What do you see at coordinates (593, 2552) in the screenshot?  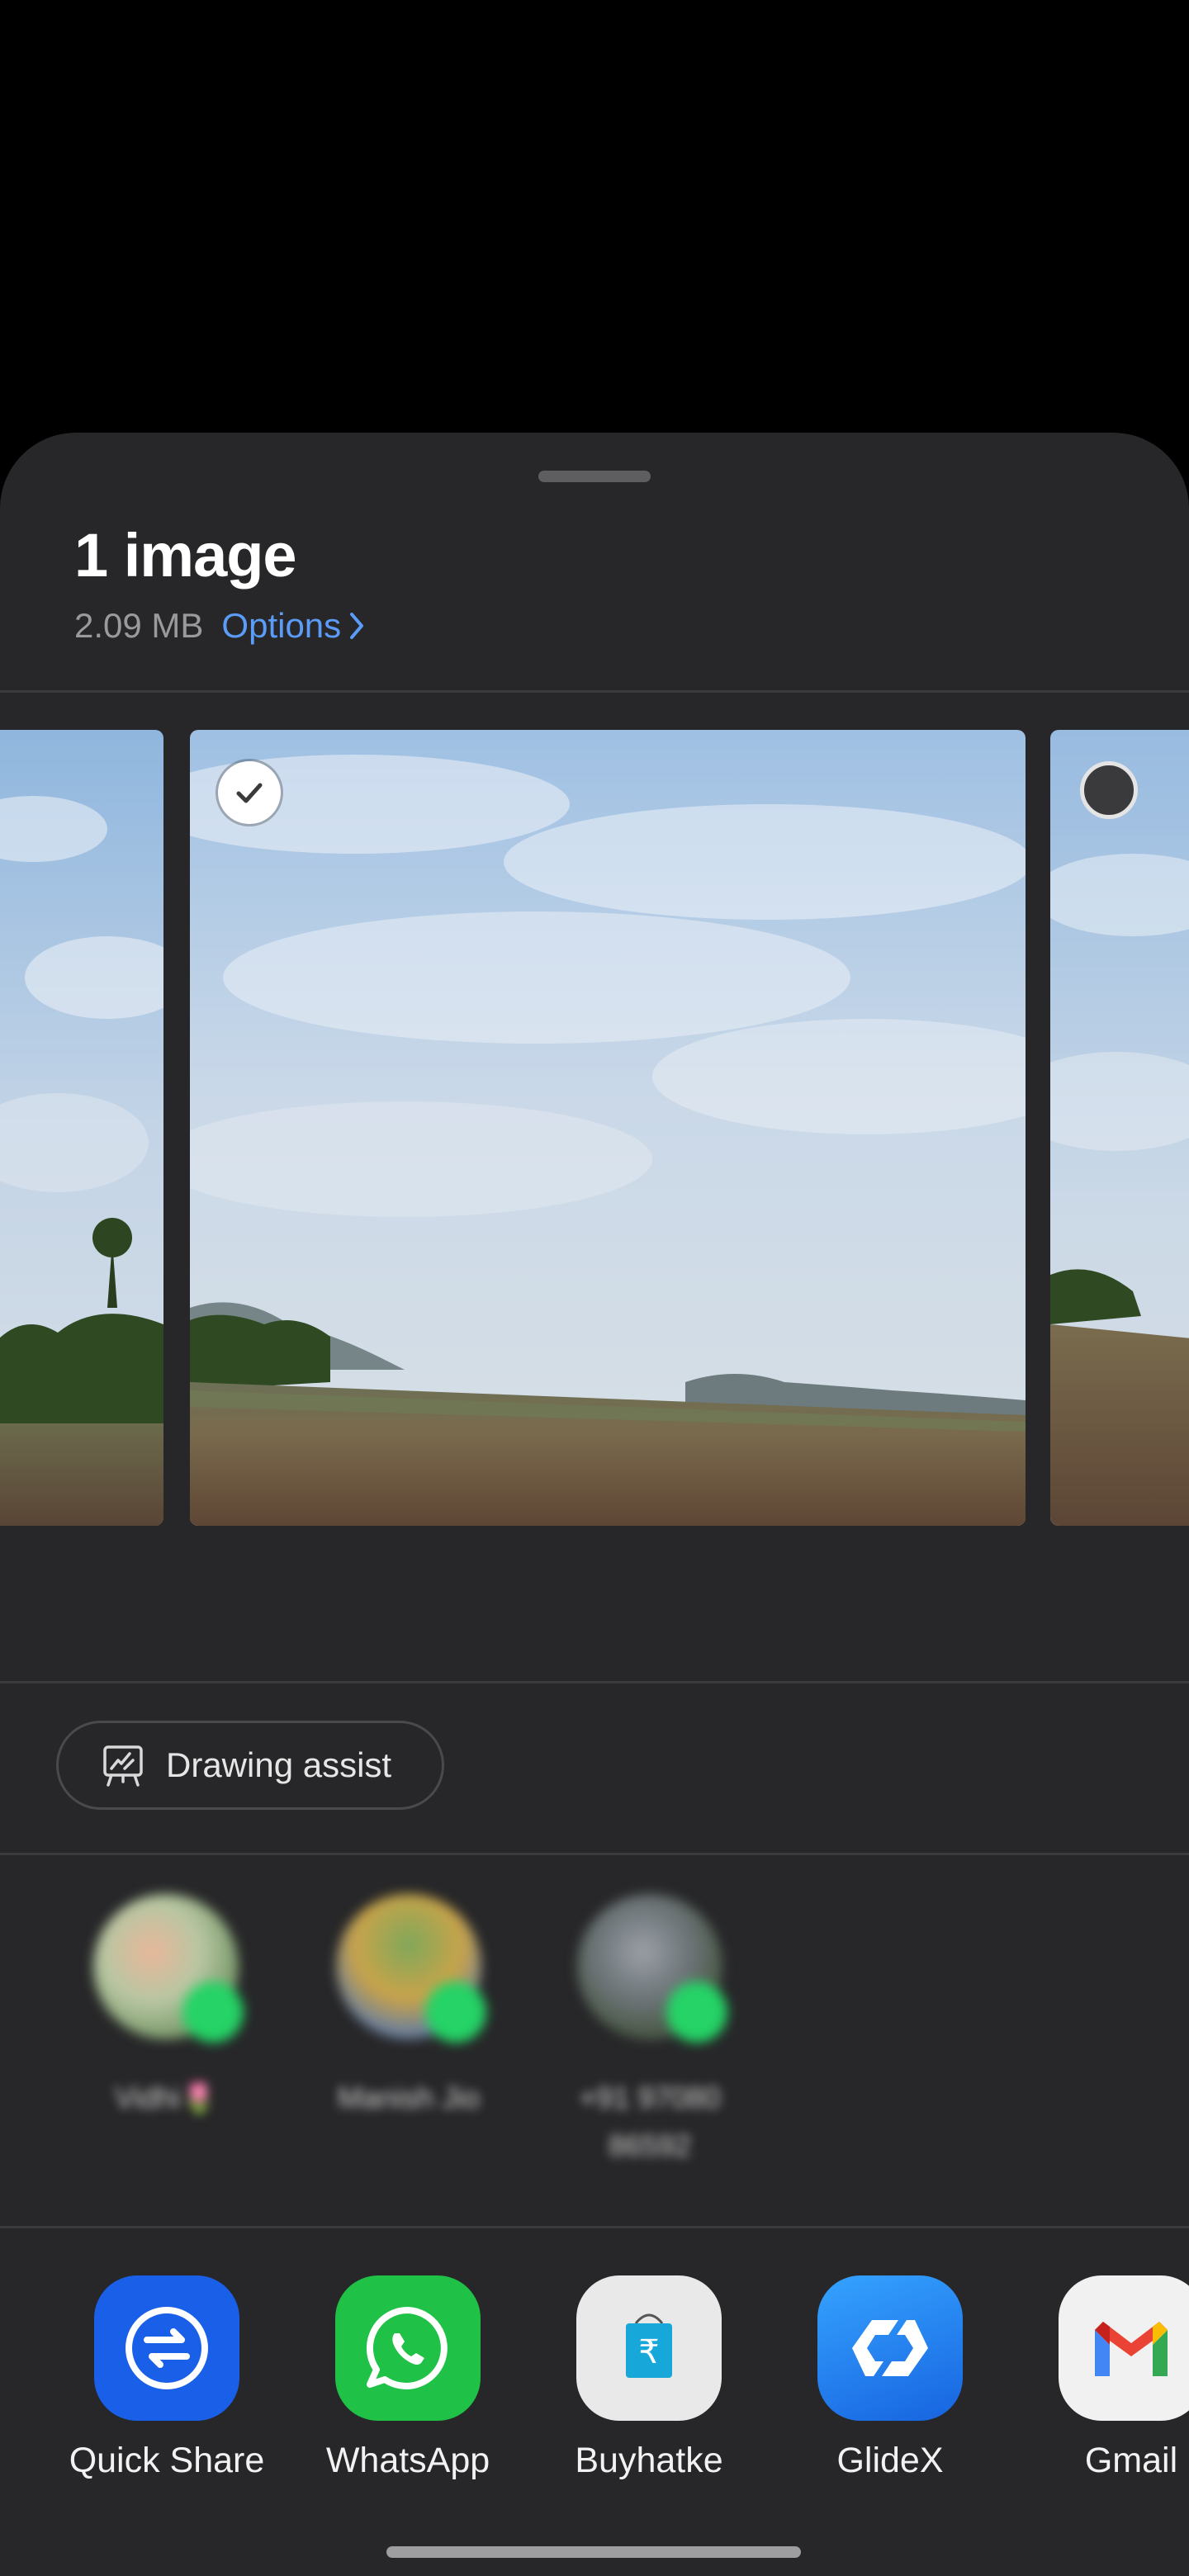 I see `gesture-navigation-bar` at bounding box center [593, 2552].